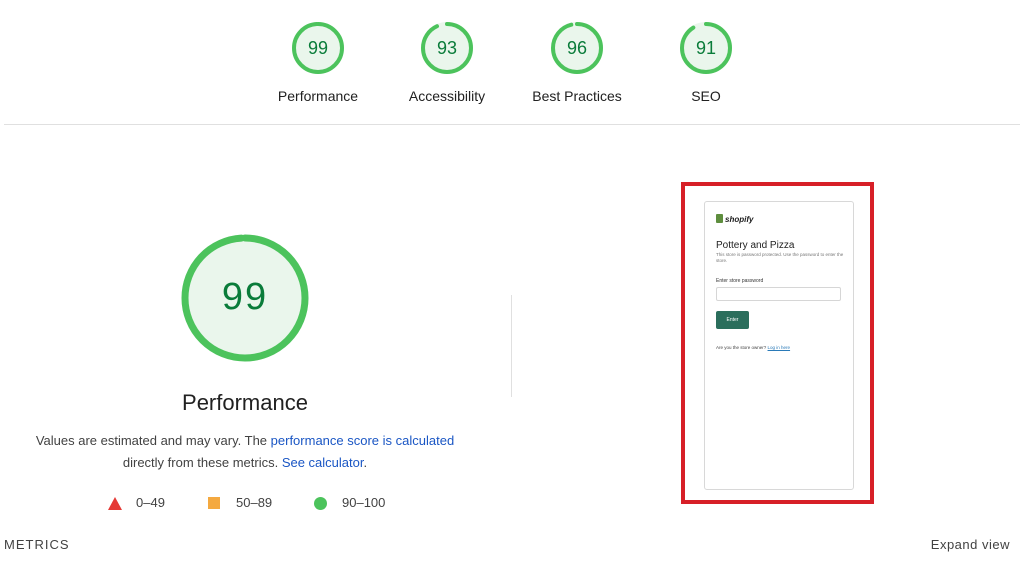 This screenshot has width=1024, height=562. I want to click on store-title: Pottery and Pizza, so click(755, 245).